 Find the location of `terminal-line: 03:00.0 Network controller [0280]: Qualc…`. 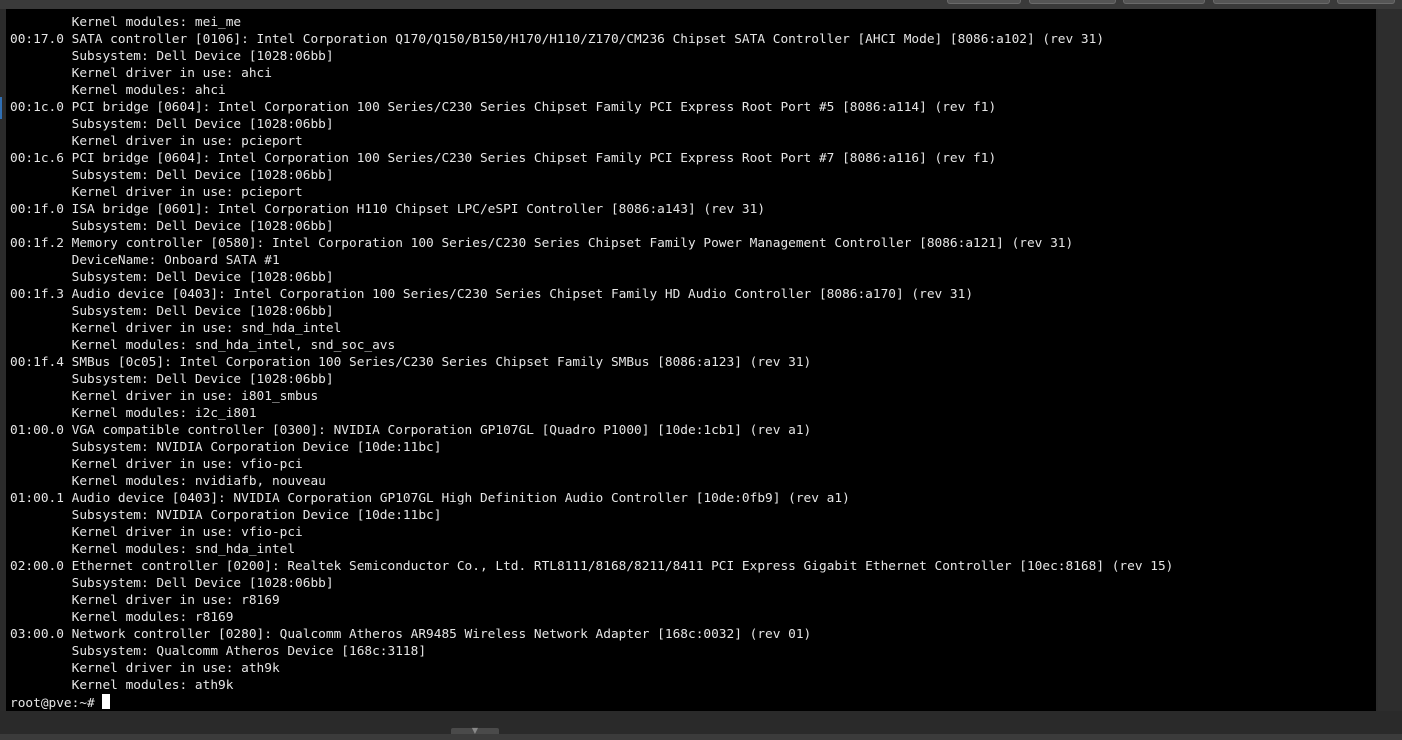

terminal-line: 03:00.0 Network controller [0280]: Qualc… is located at coordinates (411, 634).